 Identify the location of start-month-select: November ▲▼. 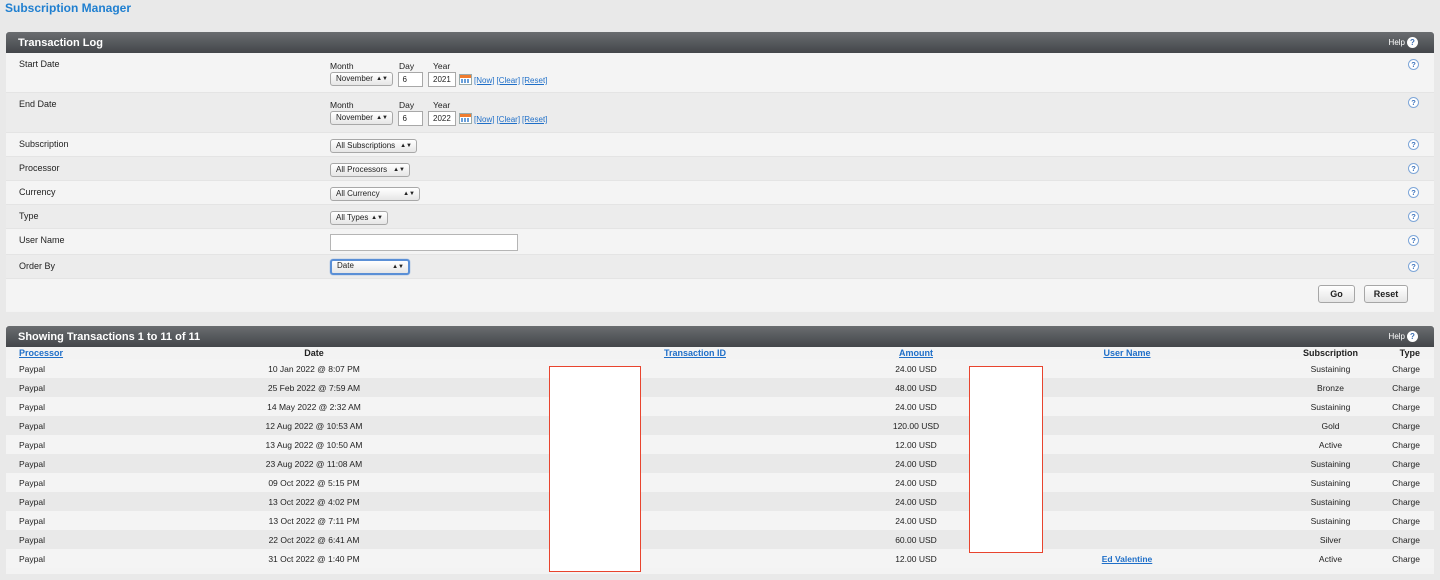
(361, 79).